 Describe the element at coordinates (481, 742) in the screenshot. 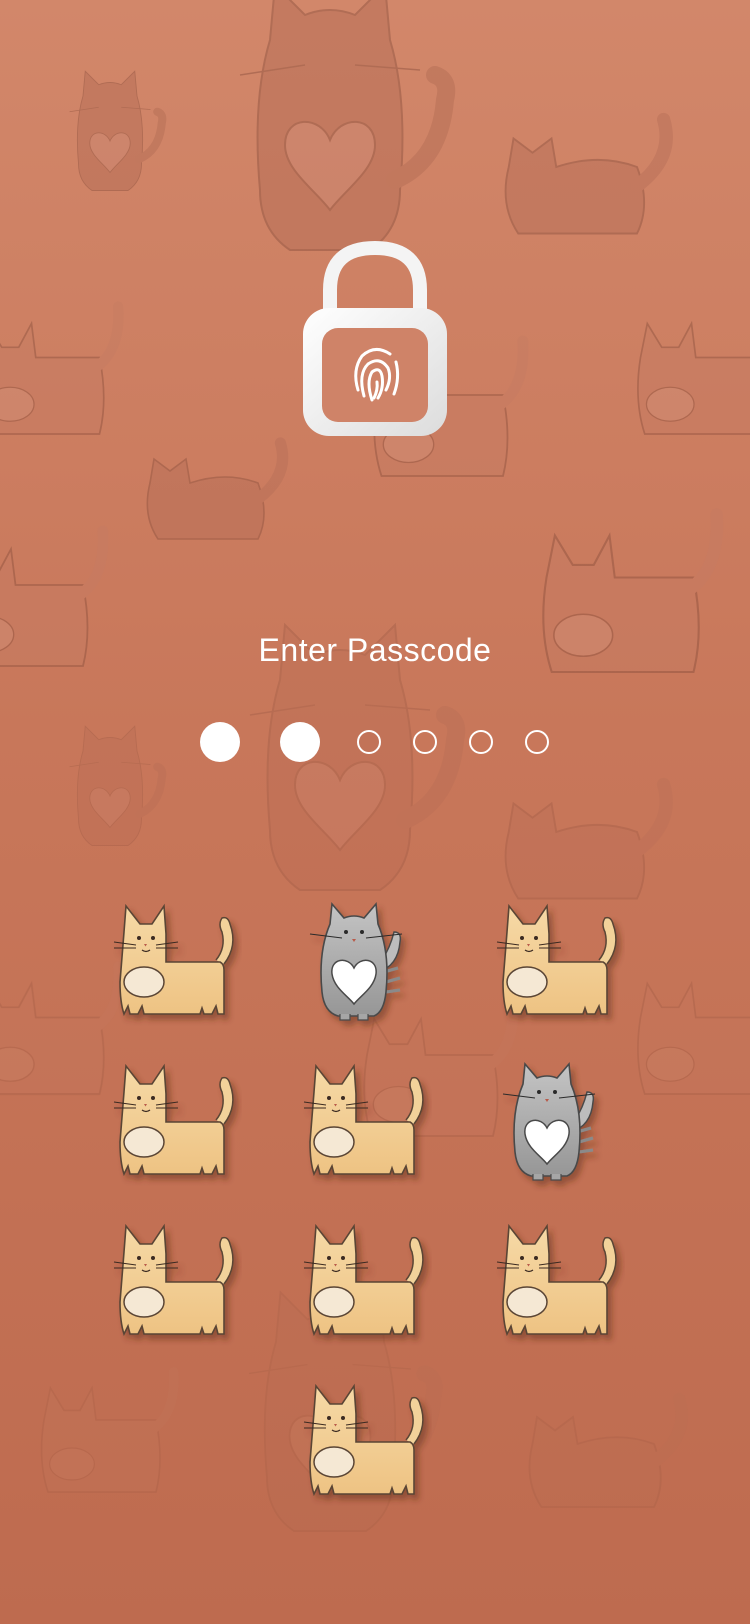

I see `passcode-dot-5-empty` at that location.